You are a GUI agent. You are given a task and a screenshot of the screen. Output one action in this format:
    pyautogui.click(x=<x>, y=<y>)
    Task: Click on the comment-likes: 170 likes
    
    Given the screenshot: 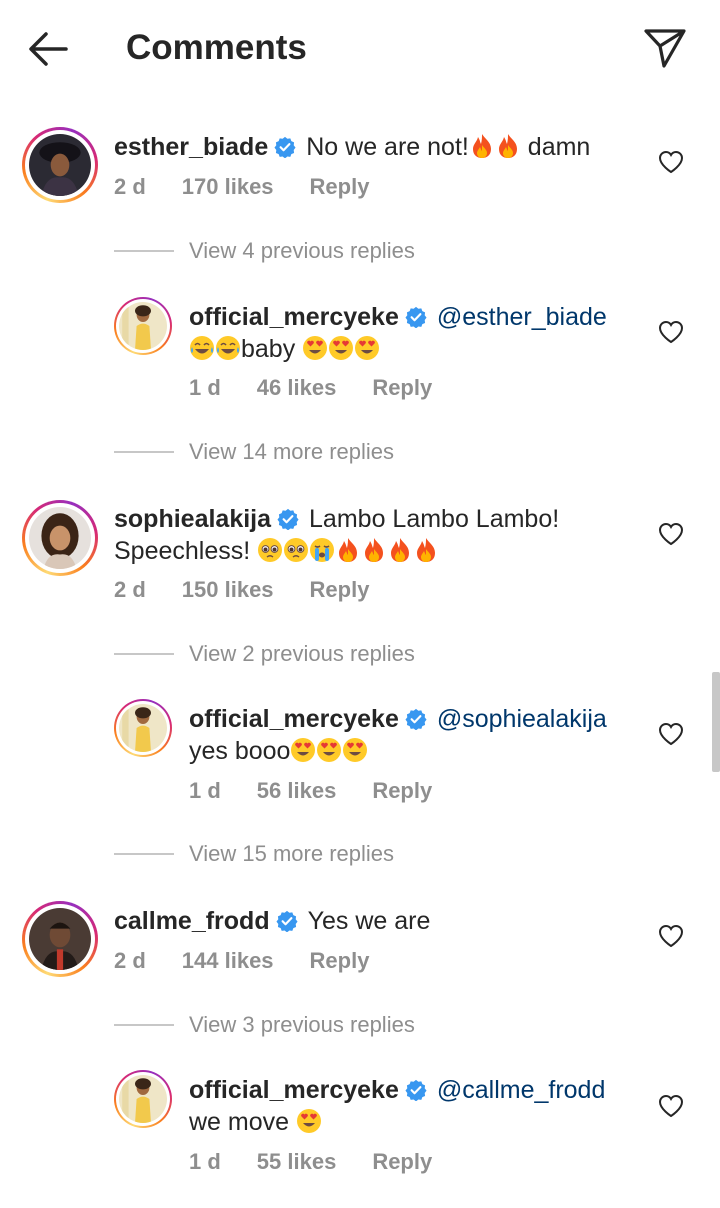 What is the action you would take?
    pyautogui.click(x=228, y=187)
    